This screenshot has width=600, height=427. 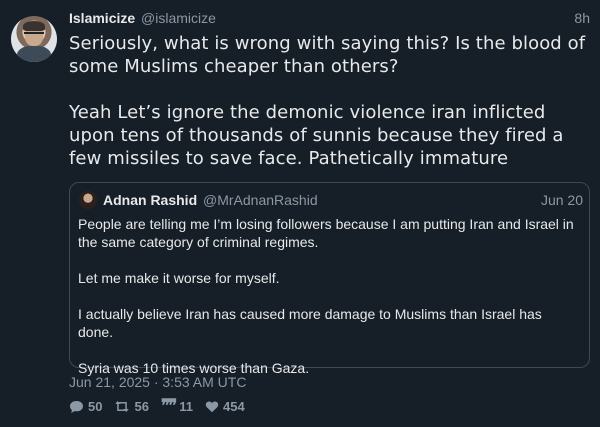 I want to click on avatar, so click(x=34, y=39).